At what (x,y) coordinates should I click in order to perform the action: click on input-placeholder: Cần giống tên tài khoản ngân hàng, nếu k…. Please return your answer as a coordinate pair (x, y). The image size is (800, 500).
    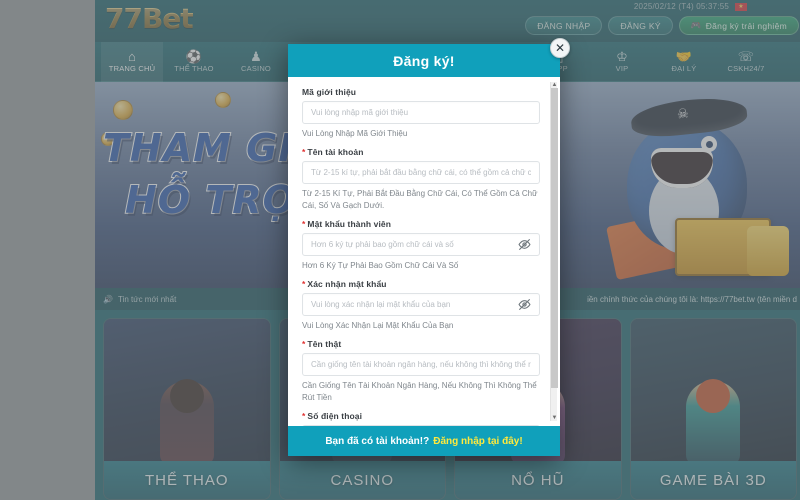
    Looking at the image, I should click on (421, 364).